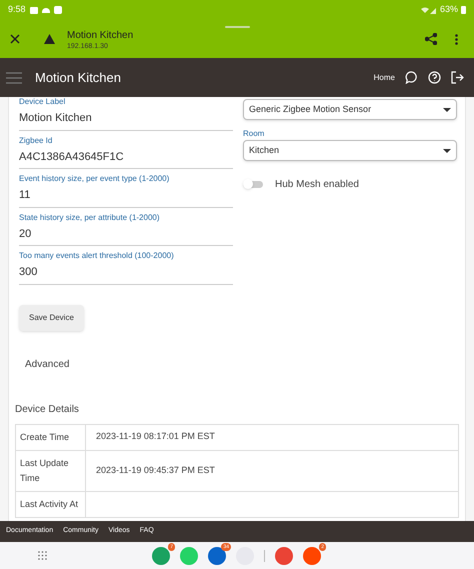 The image size is (474, 569). What do you see at coordinates (272, 437) in the screenshot?
I see `table-cell: 2023-11-19 08:17:01 PM EST` at bounding box center [272, 437].